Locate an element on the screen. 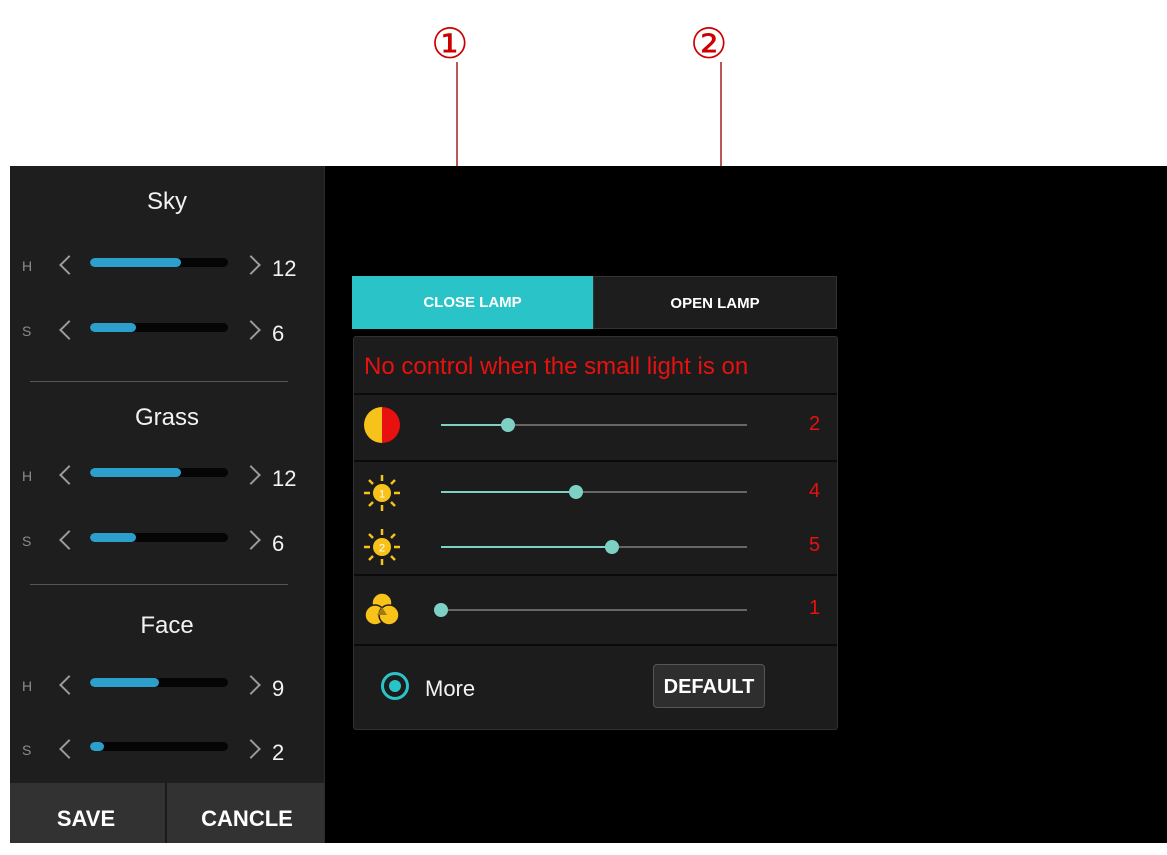 This screenshot has width=1167, height=855. bottom-bar: SAVE CANCLE is located at coordinates (167, 813).